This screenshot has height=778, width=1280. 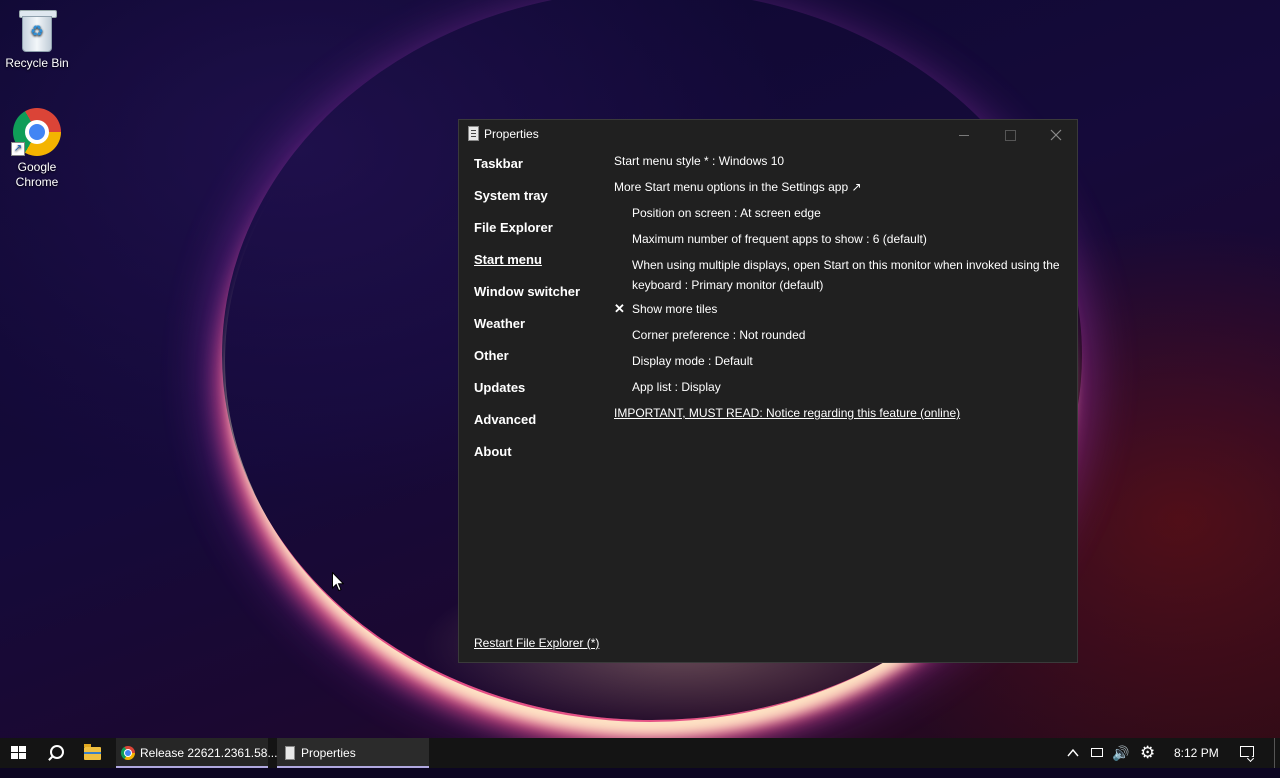 I want to click on maximize-button, so click(x=1010, y=134).